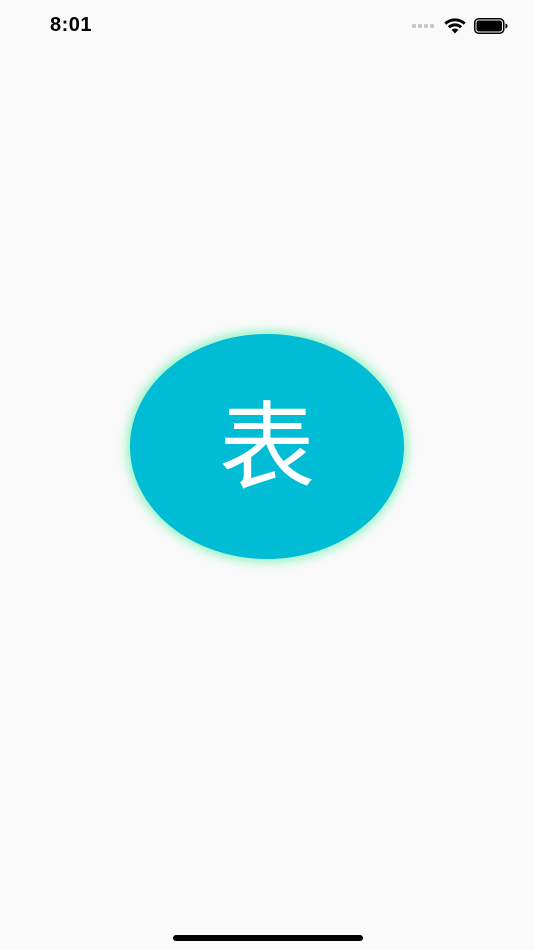  I want to click on battery-icon, so click(491, 26).